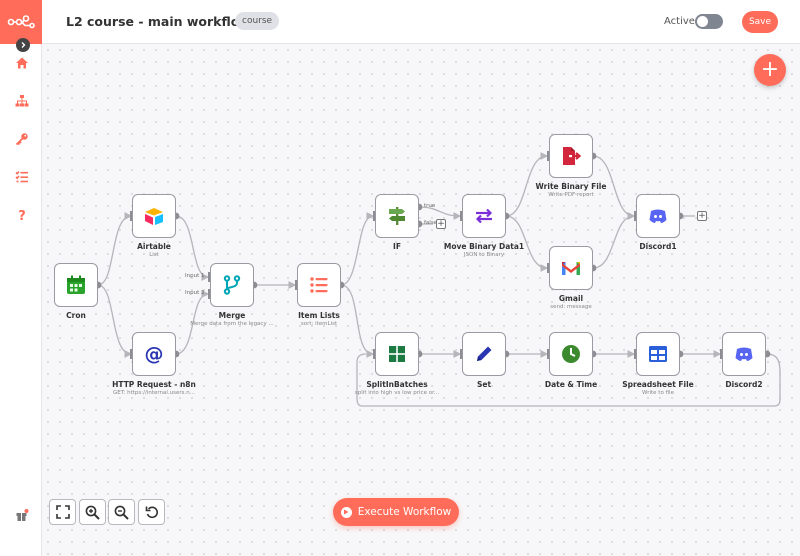 The width and height of the screenshot is (800, 556). I want to click on n8n-logo-icon, so click(21, 22).